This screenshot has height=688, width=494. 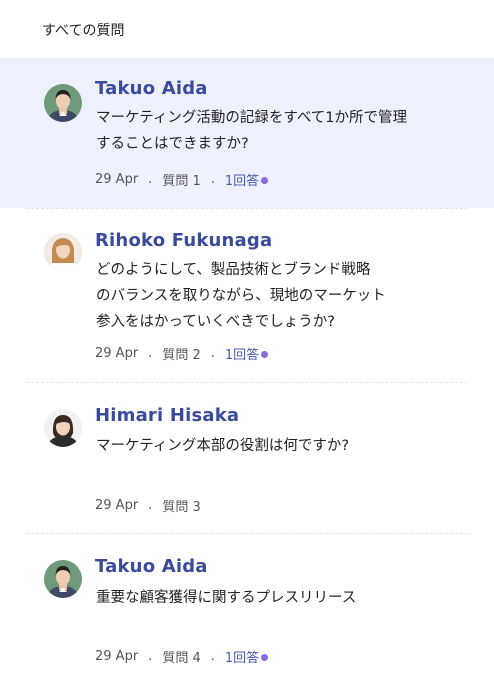 What do you see at coordinates (241, 296) in the screenshot?
I see `question-text-line: のバランスを取りながら、現地のマーケット` at bounding box center [241, 296].